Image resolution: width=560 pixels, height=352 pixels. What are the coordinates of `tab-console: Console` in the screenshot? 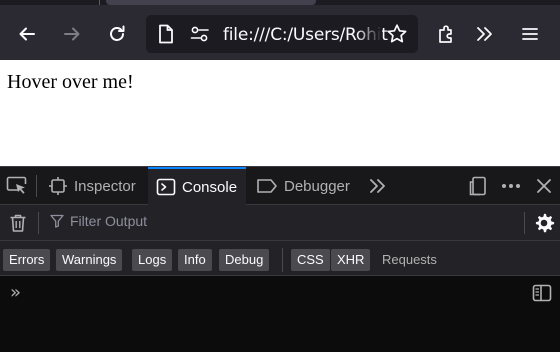 It's located at (197, 186).